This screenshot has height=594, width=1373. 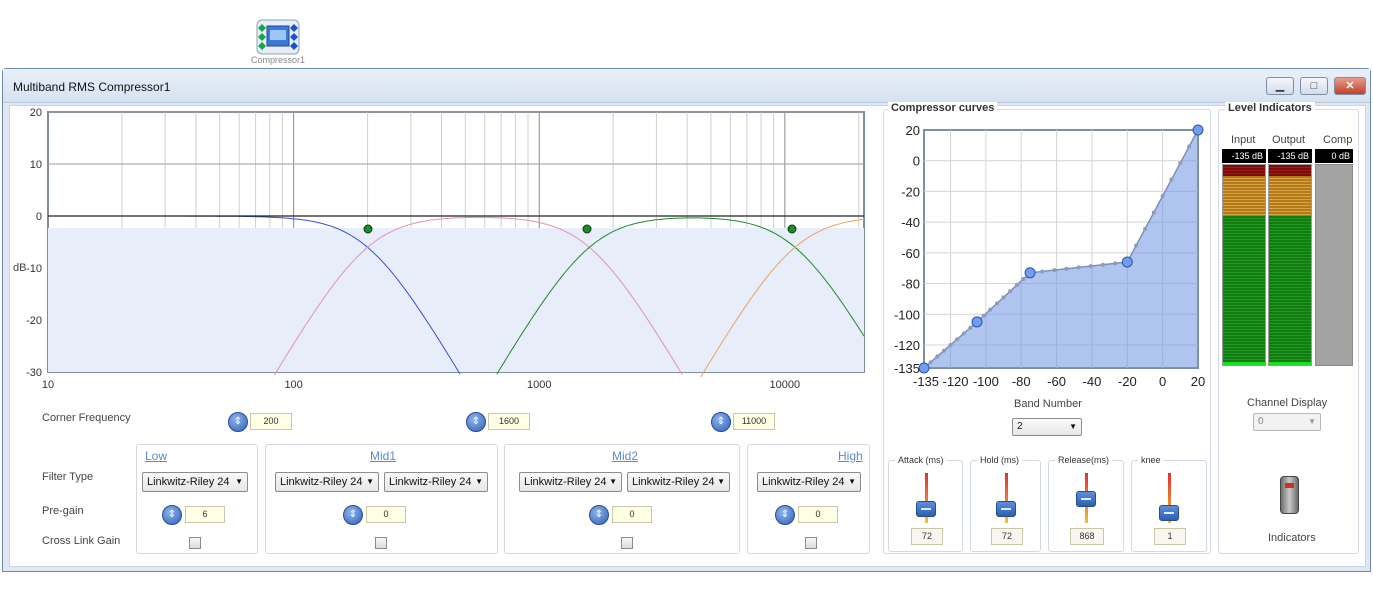 What do you see at coordinates (907, 345) in the screenshot?
I see `comp-y-tick-label: -120` at bounding box center [907, 345].